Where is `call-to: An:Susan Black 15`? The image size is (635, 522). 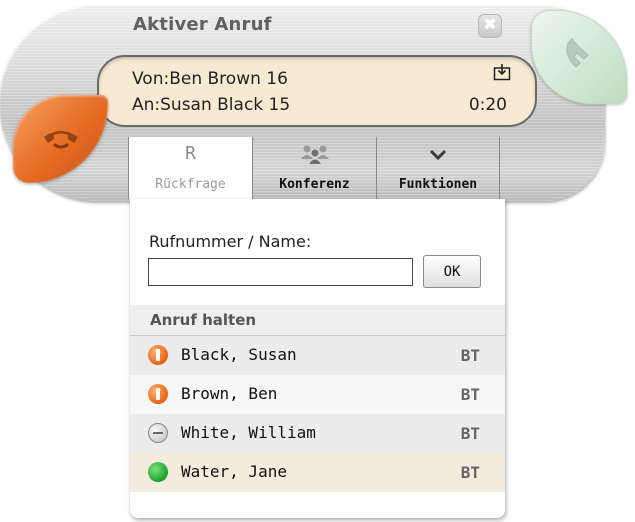 call-to: An:Susan Black 15 is located at coordinates (211, 105).